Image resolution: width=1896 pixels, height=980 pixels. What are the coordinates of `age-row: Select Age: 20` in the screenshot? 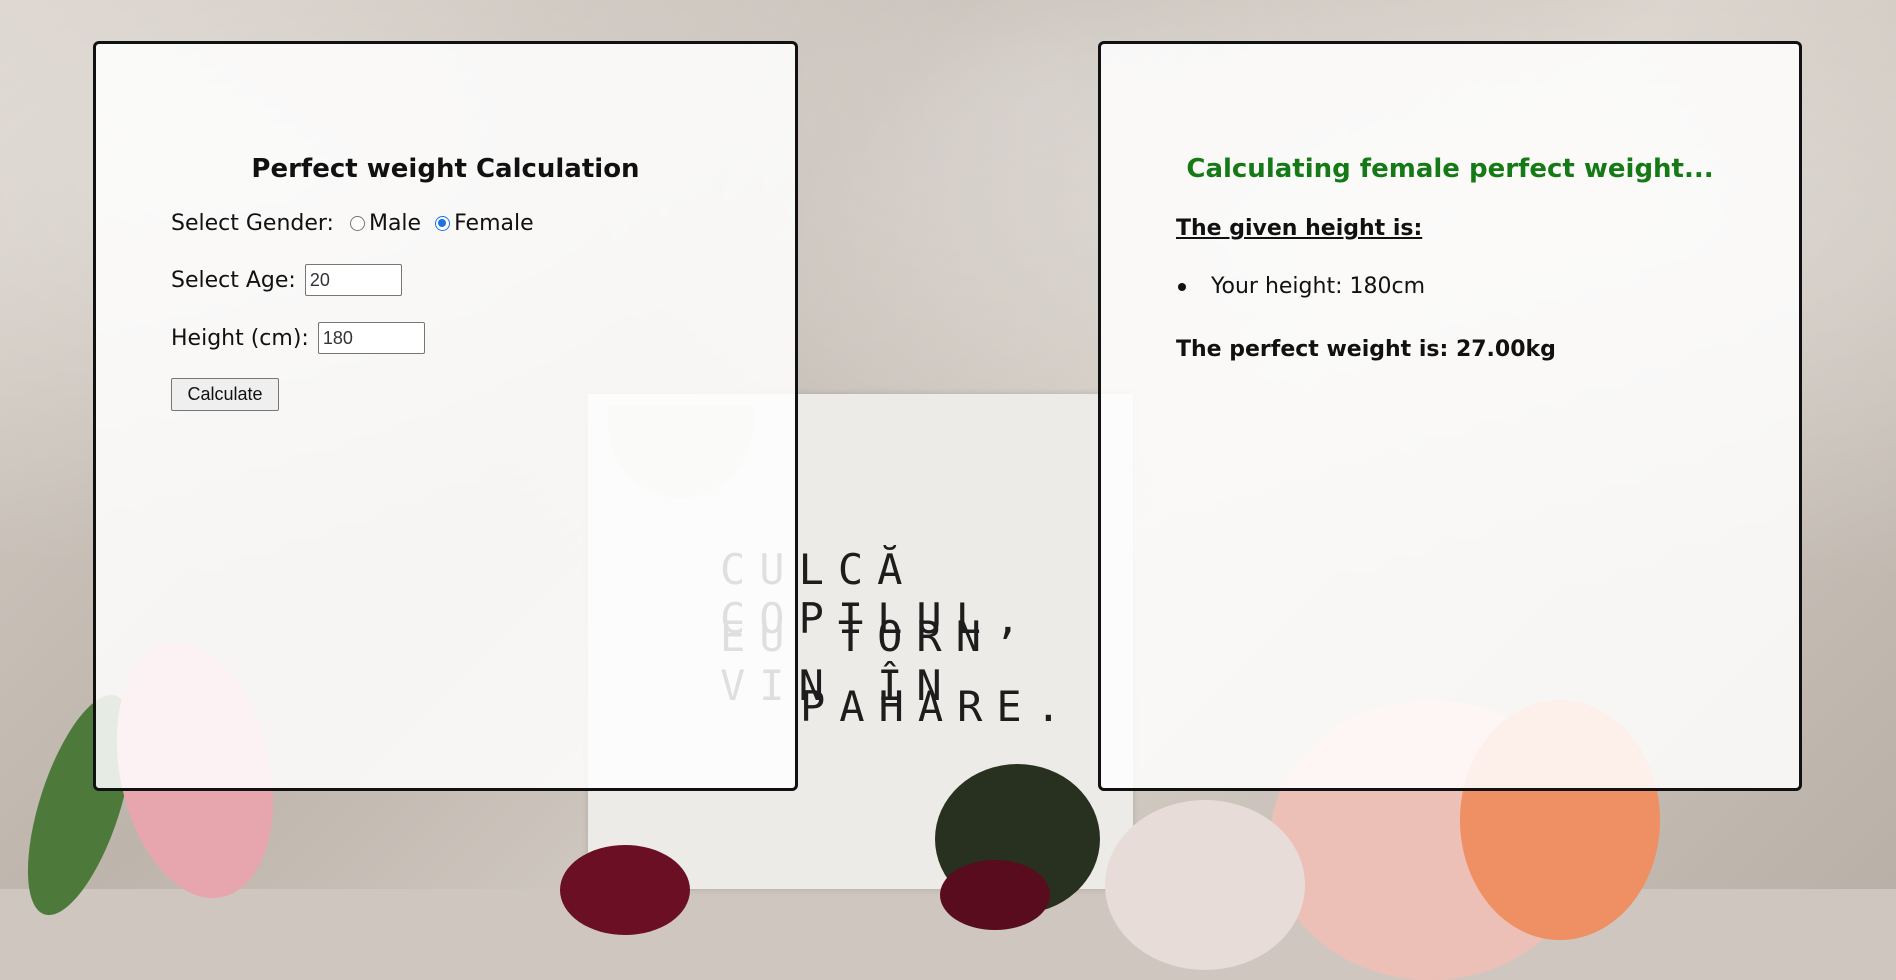 It's located at (286, 280).